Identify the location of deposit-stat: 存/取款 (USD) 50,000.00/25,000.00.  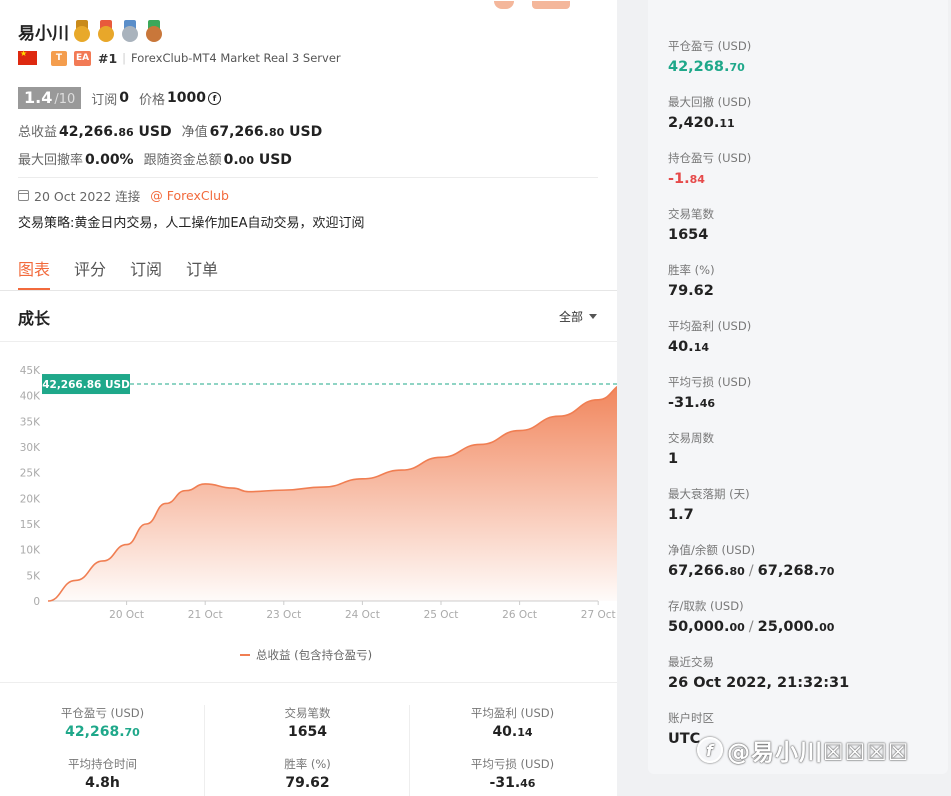
(751, 616).